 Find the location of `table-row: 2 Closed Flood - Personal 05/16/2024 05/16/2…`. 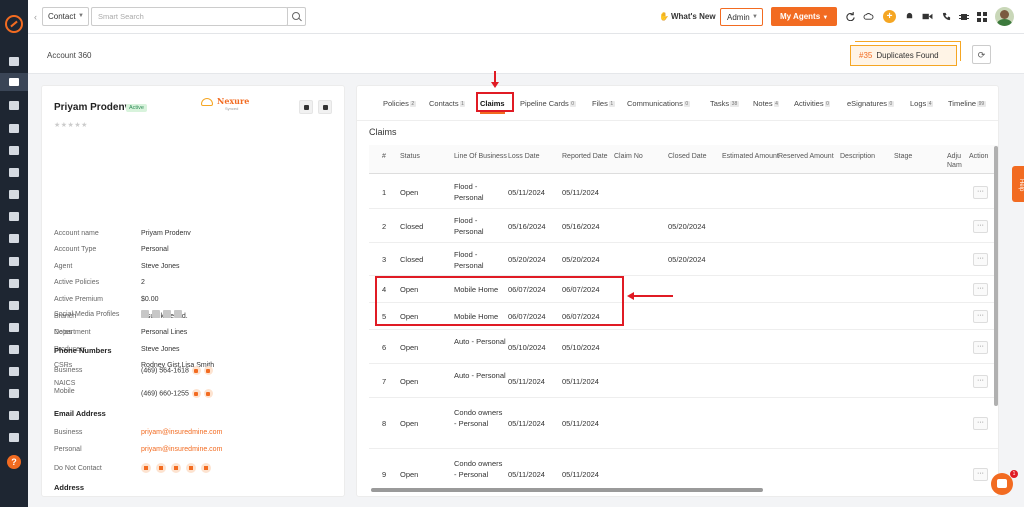

table-row: 2 Closed Flood - Personal 05/16/2024 05/16/2… is located at coordinates (683, 226).